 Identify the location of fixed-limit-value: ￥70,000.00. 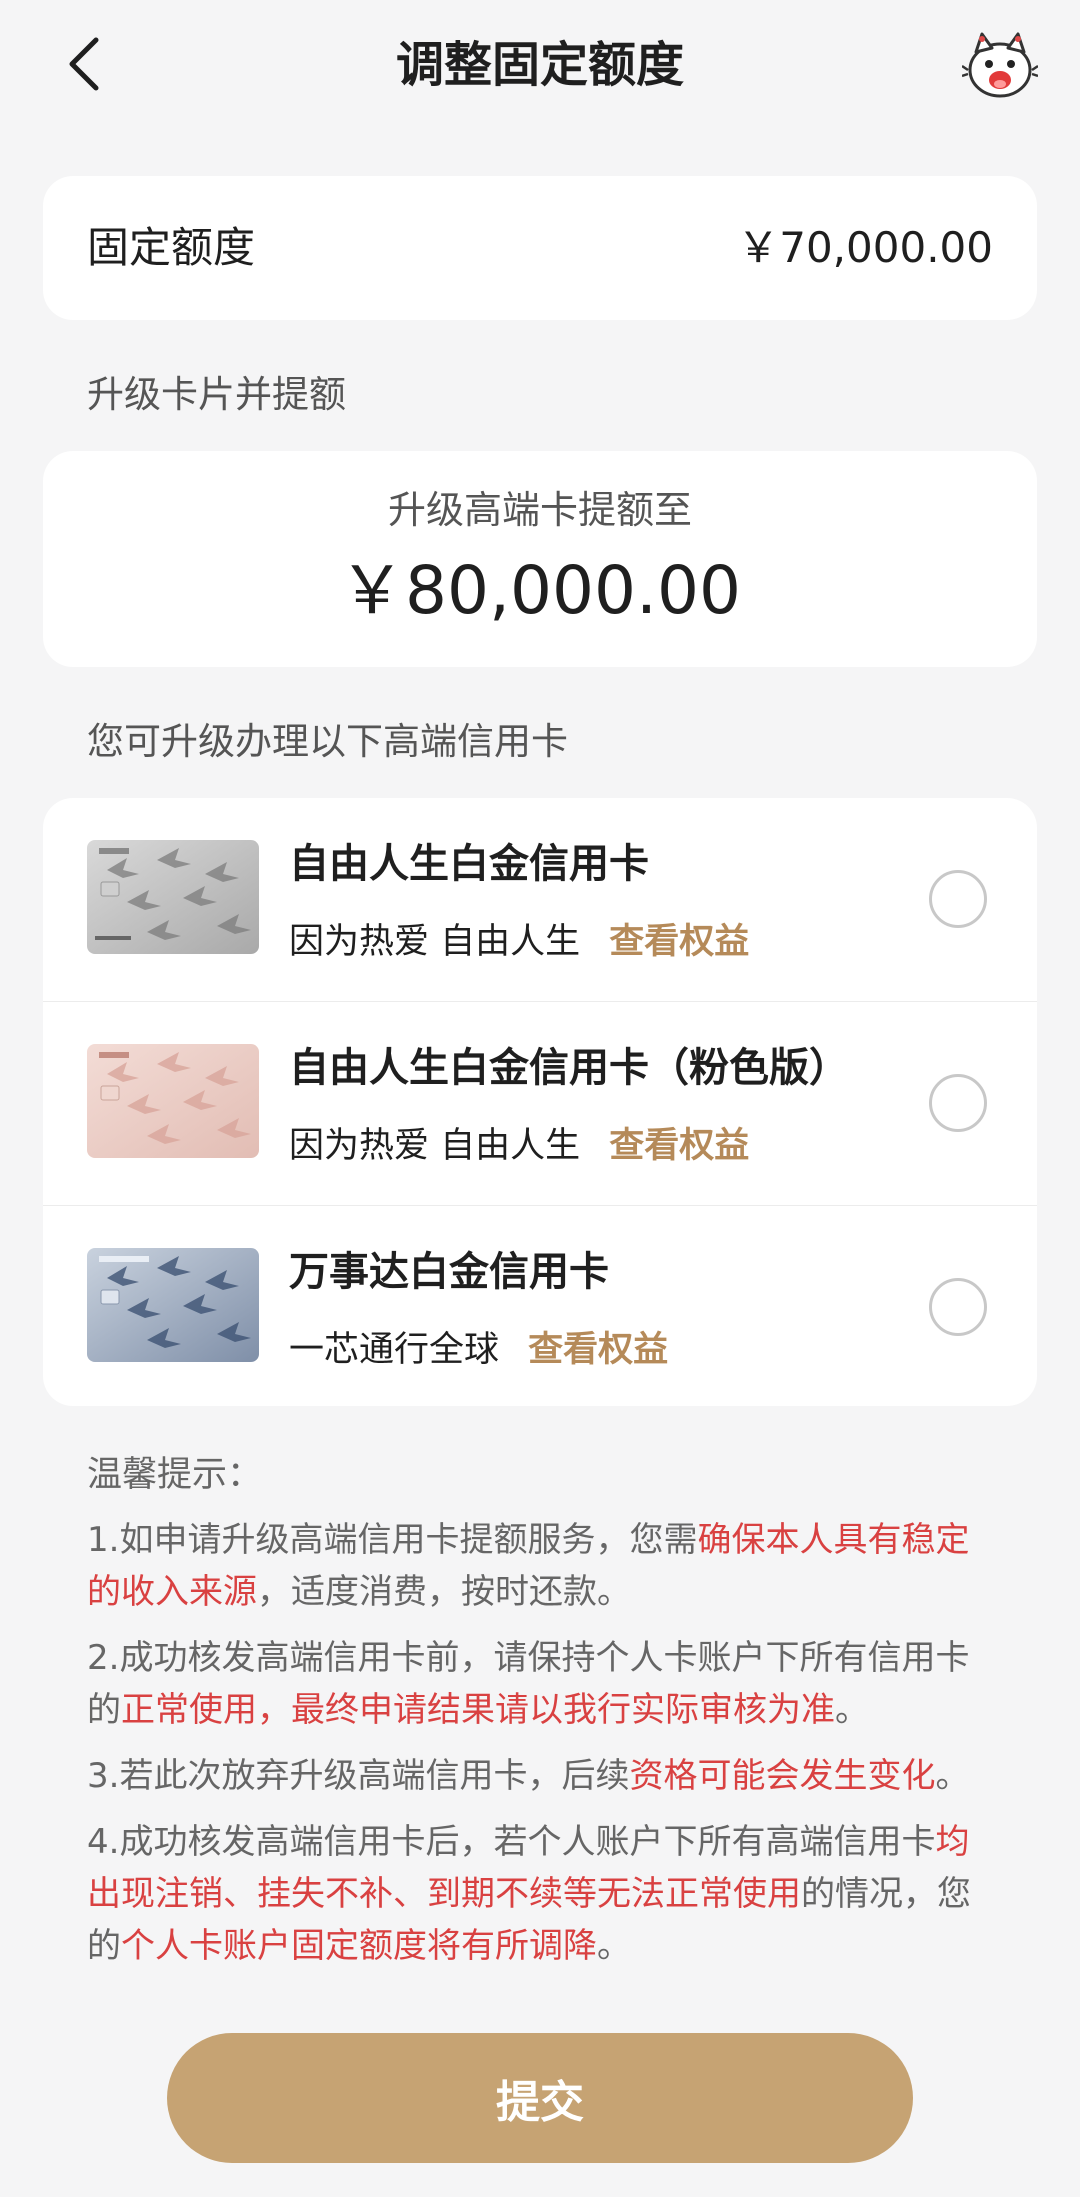
(865, 247).